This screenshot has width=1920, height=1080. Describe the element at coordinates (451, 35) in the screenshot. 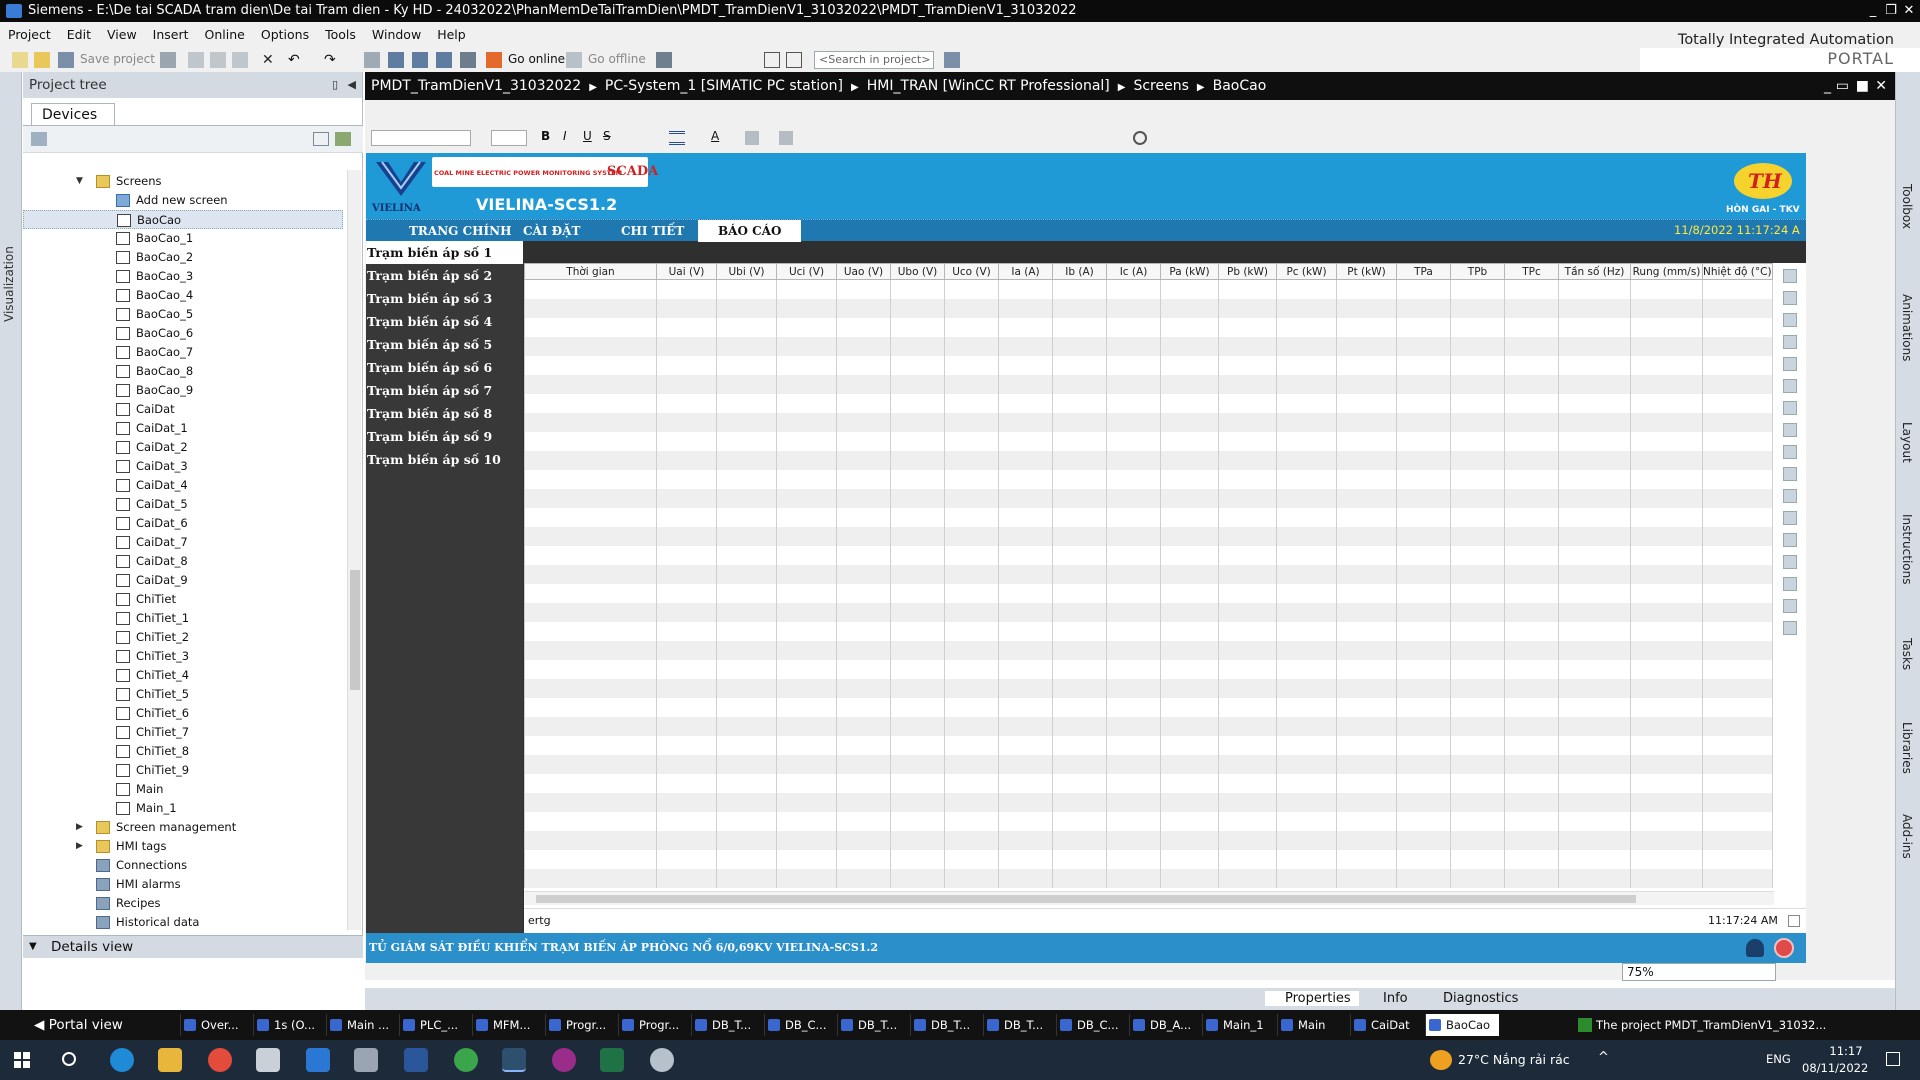

I see `menu-help: Help` at that location.